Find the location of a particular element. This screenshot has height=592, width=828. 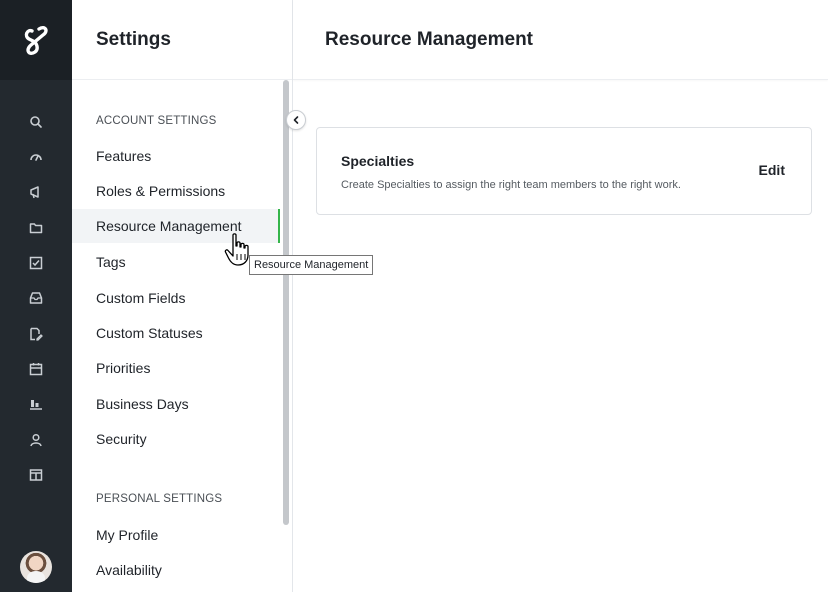

icon-rail is located at coordinates (36, 296).